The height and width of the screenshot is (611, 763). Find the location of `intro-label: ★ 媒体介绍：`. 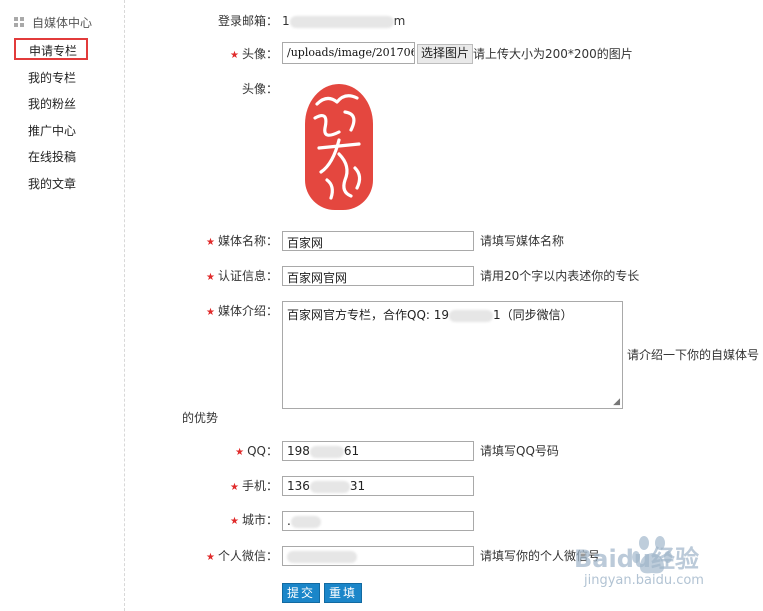

intro-label: ★ 媒体介绍： is located at coordinates (242, 311).